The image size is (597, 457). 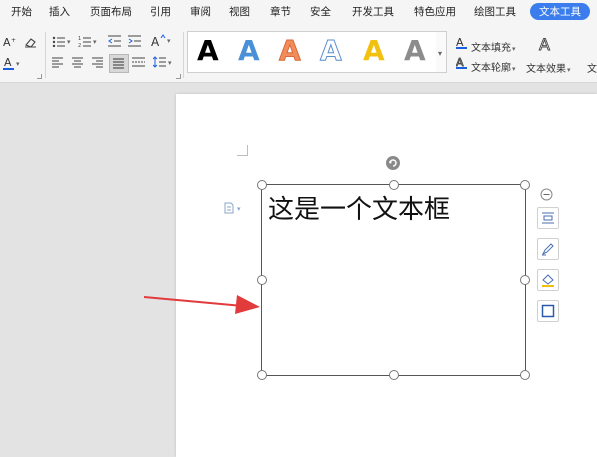 I want to click on align-right-button, so click(x=98, y=62).